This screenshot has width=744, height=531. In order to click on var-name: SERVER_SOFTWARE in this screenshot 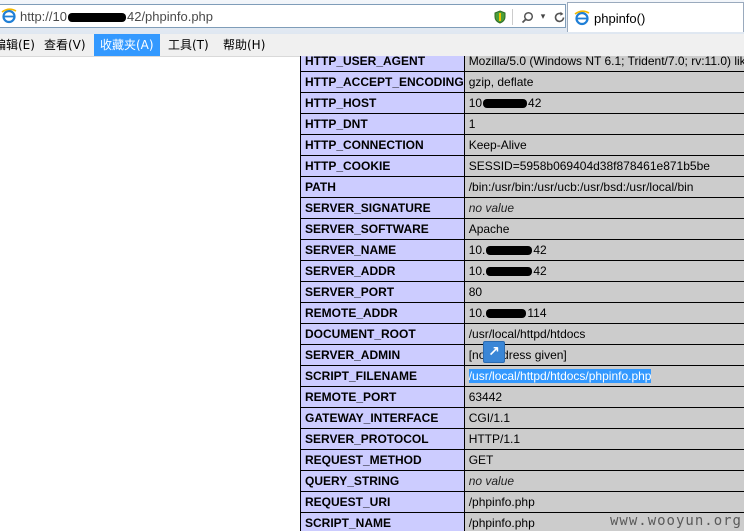, I will do `click(382, 229)`.